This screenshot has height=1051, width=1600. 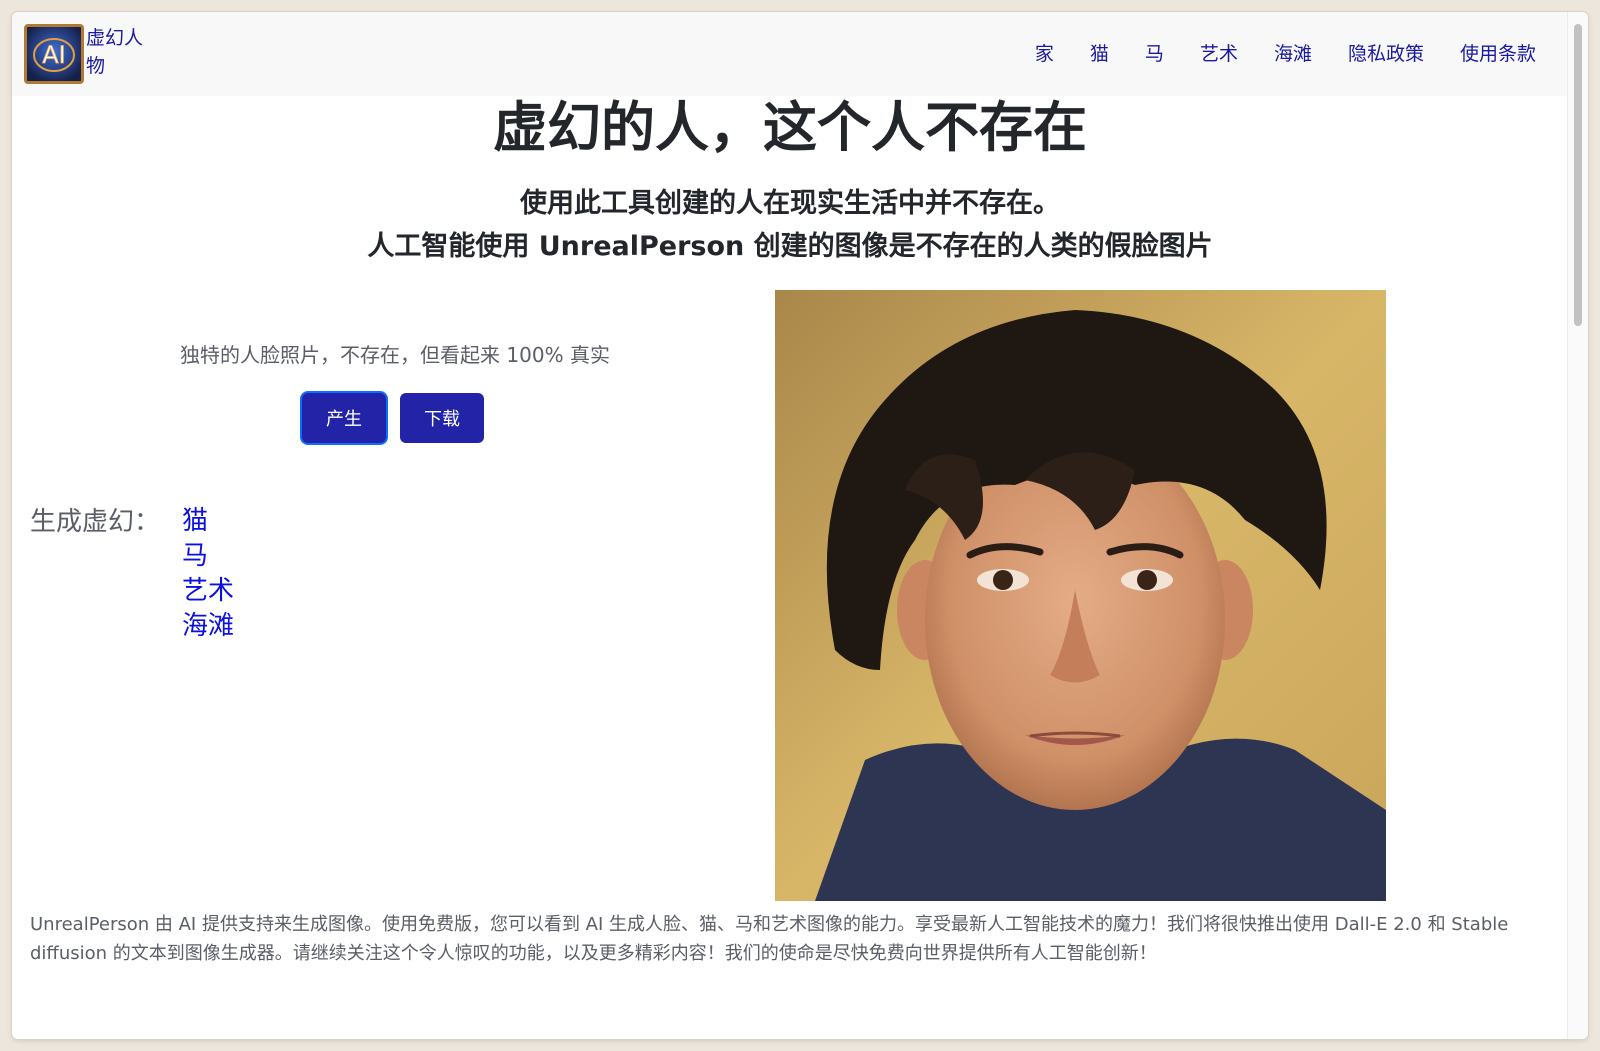 What do you see at coordinates (344, 418) in the screenshot?
I see `generate-button: 产生` at bounding box center [344, 418].